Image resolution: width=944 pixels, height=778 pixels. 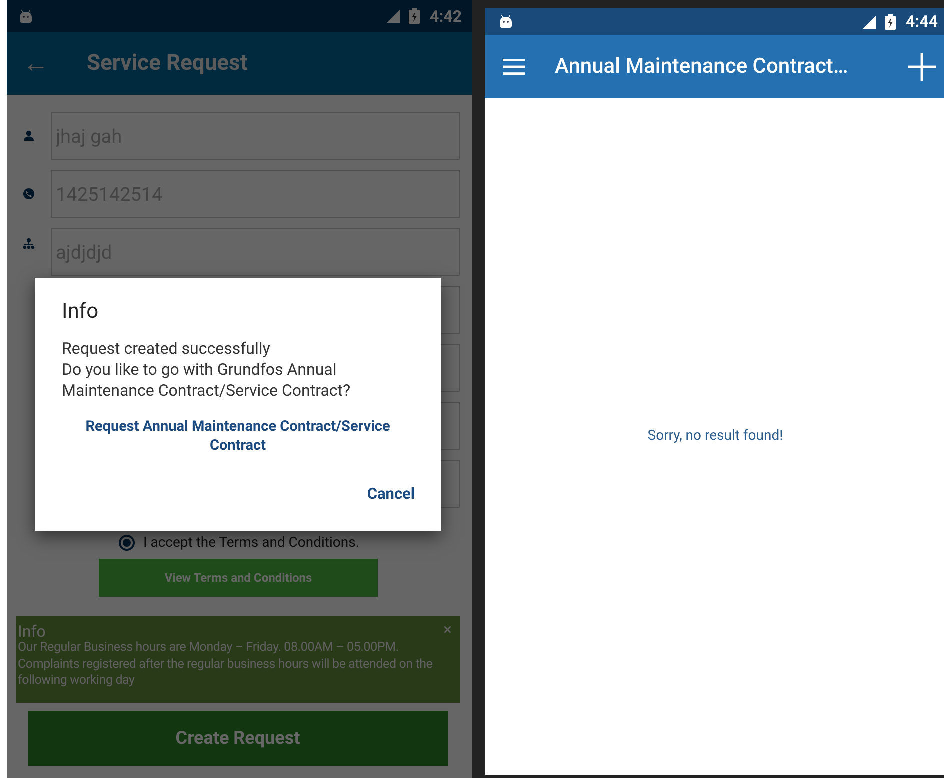 I want to click on radio-button, so click(x=127, y=543).